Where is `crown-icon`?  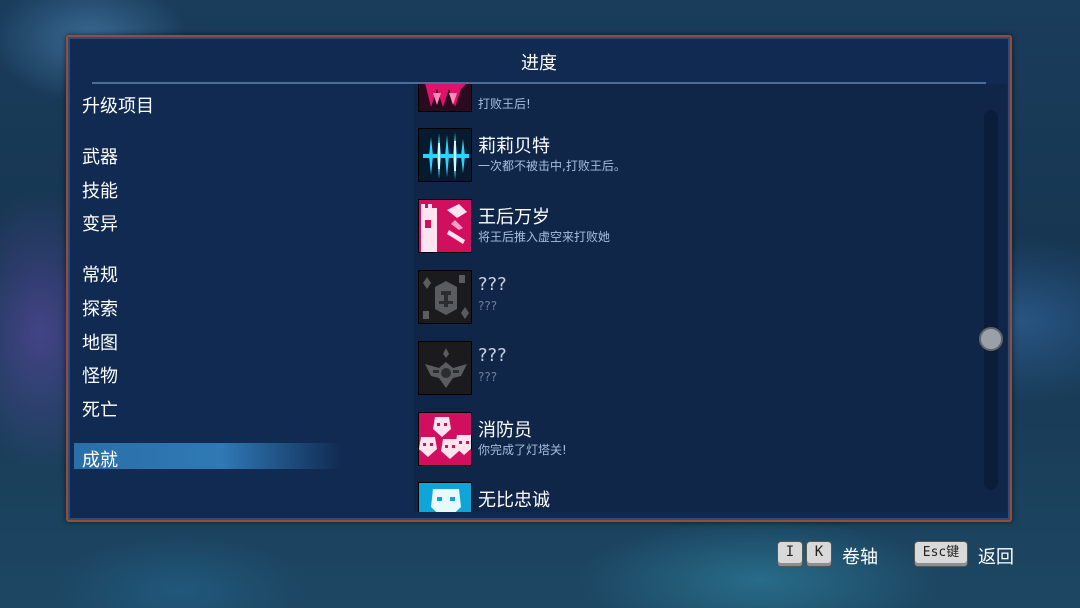
crown-icon is located at coordinates (445, 98).